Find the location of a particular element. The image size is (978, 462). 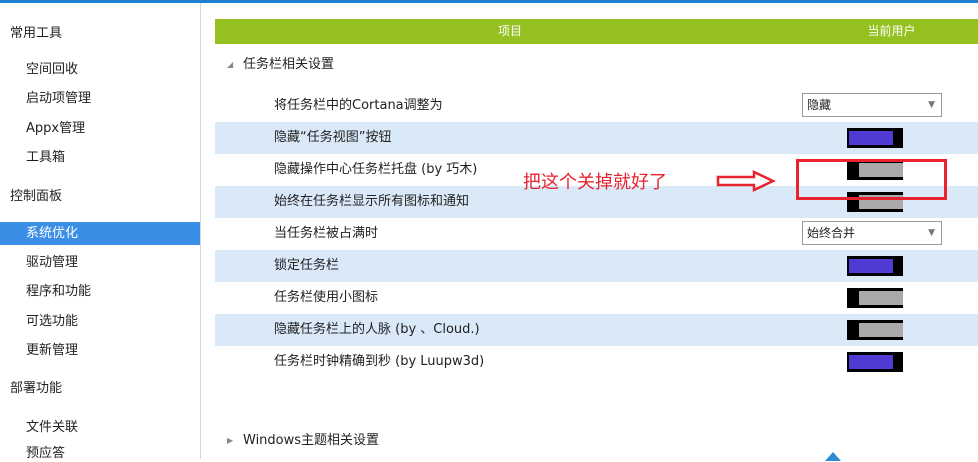

dropdown-value: 始终合并 is located at coordinates (831, 233).